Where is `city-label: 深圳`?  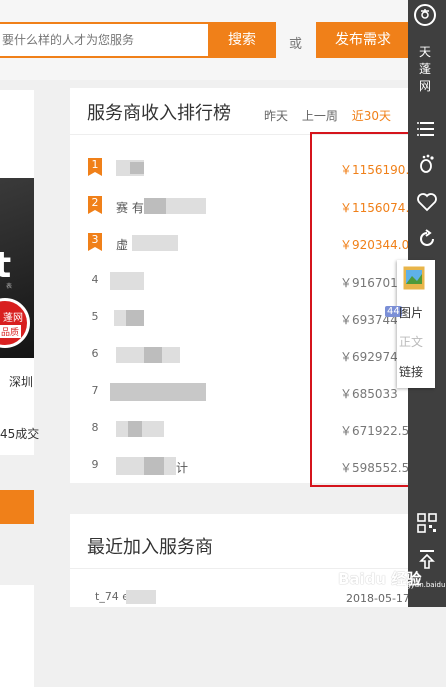 city-label: 深圳 is located at coordinates (21, 382).